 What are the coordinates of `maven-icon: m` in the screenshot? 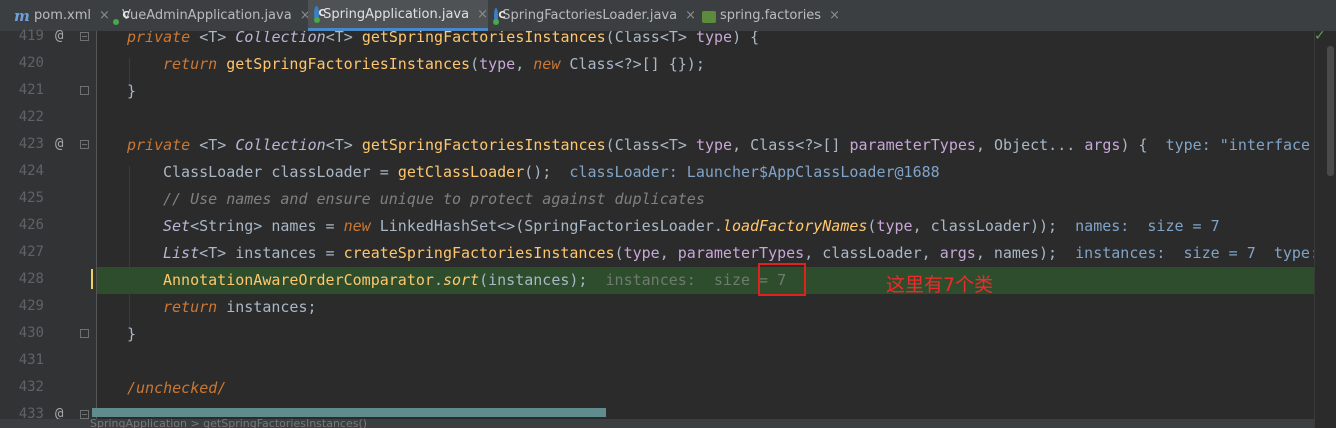 It's located at (22, 15).